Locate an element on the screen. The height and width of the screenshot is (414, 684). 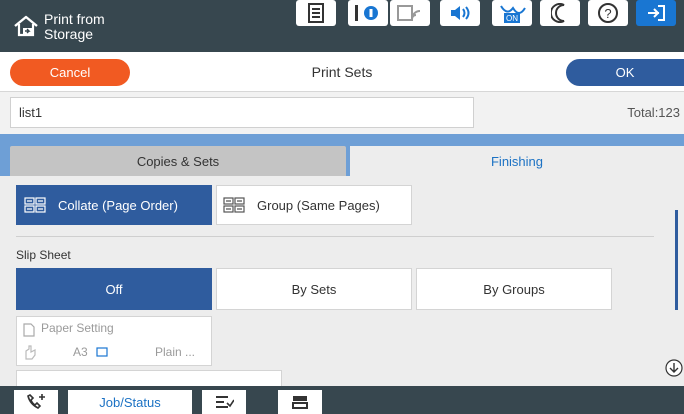
home-icon is located at coordinates (26, 26).